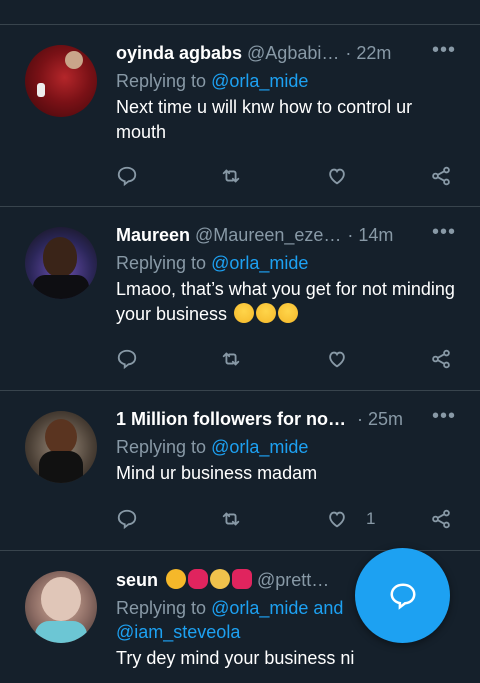  Describe the element at coordinates (368, 53) in the screenshot. I see `timestamp: · 22m` at that location.